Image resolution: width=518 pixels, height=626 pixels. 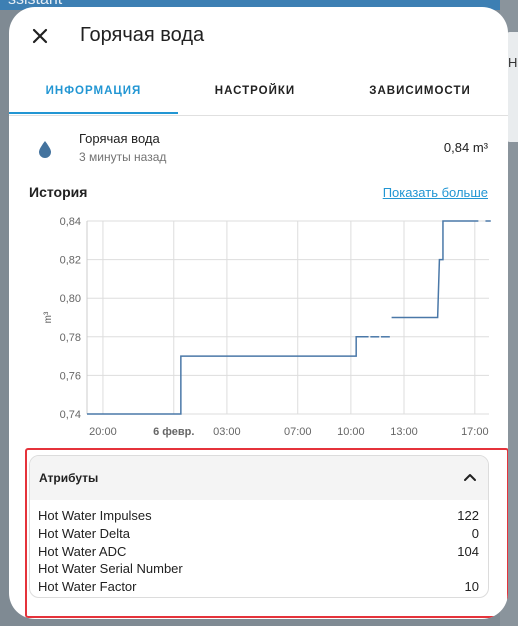 I want to click on entity-state: 0,84 m³, so click(x=465, y=147).